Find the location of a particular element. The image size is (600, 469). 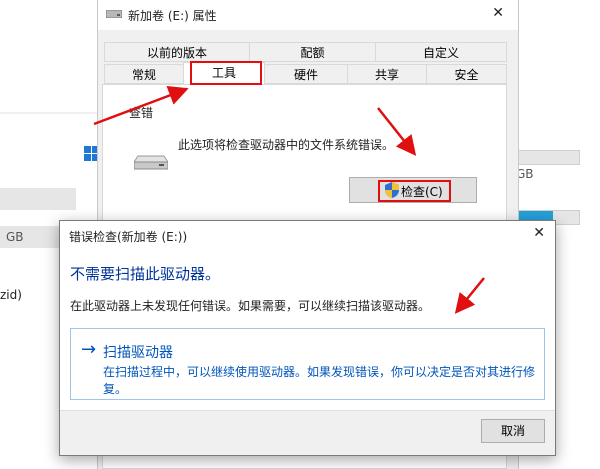

arrow-right-icon: → is located at coordinates (89, 349).